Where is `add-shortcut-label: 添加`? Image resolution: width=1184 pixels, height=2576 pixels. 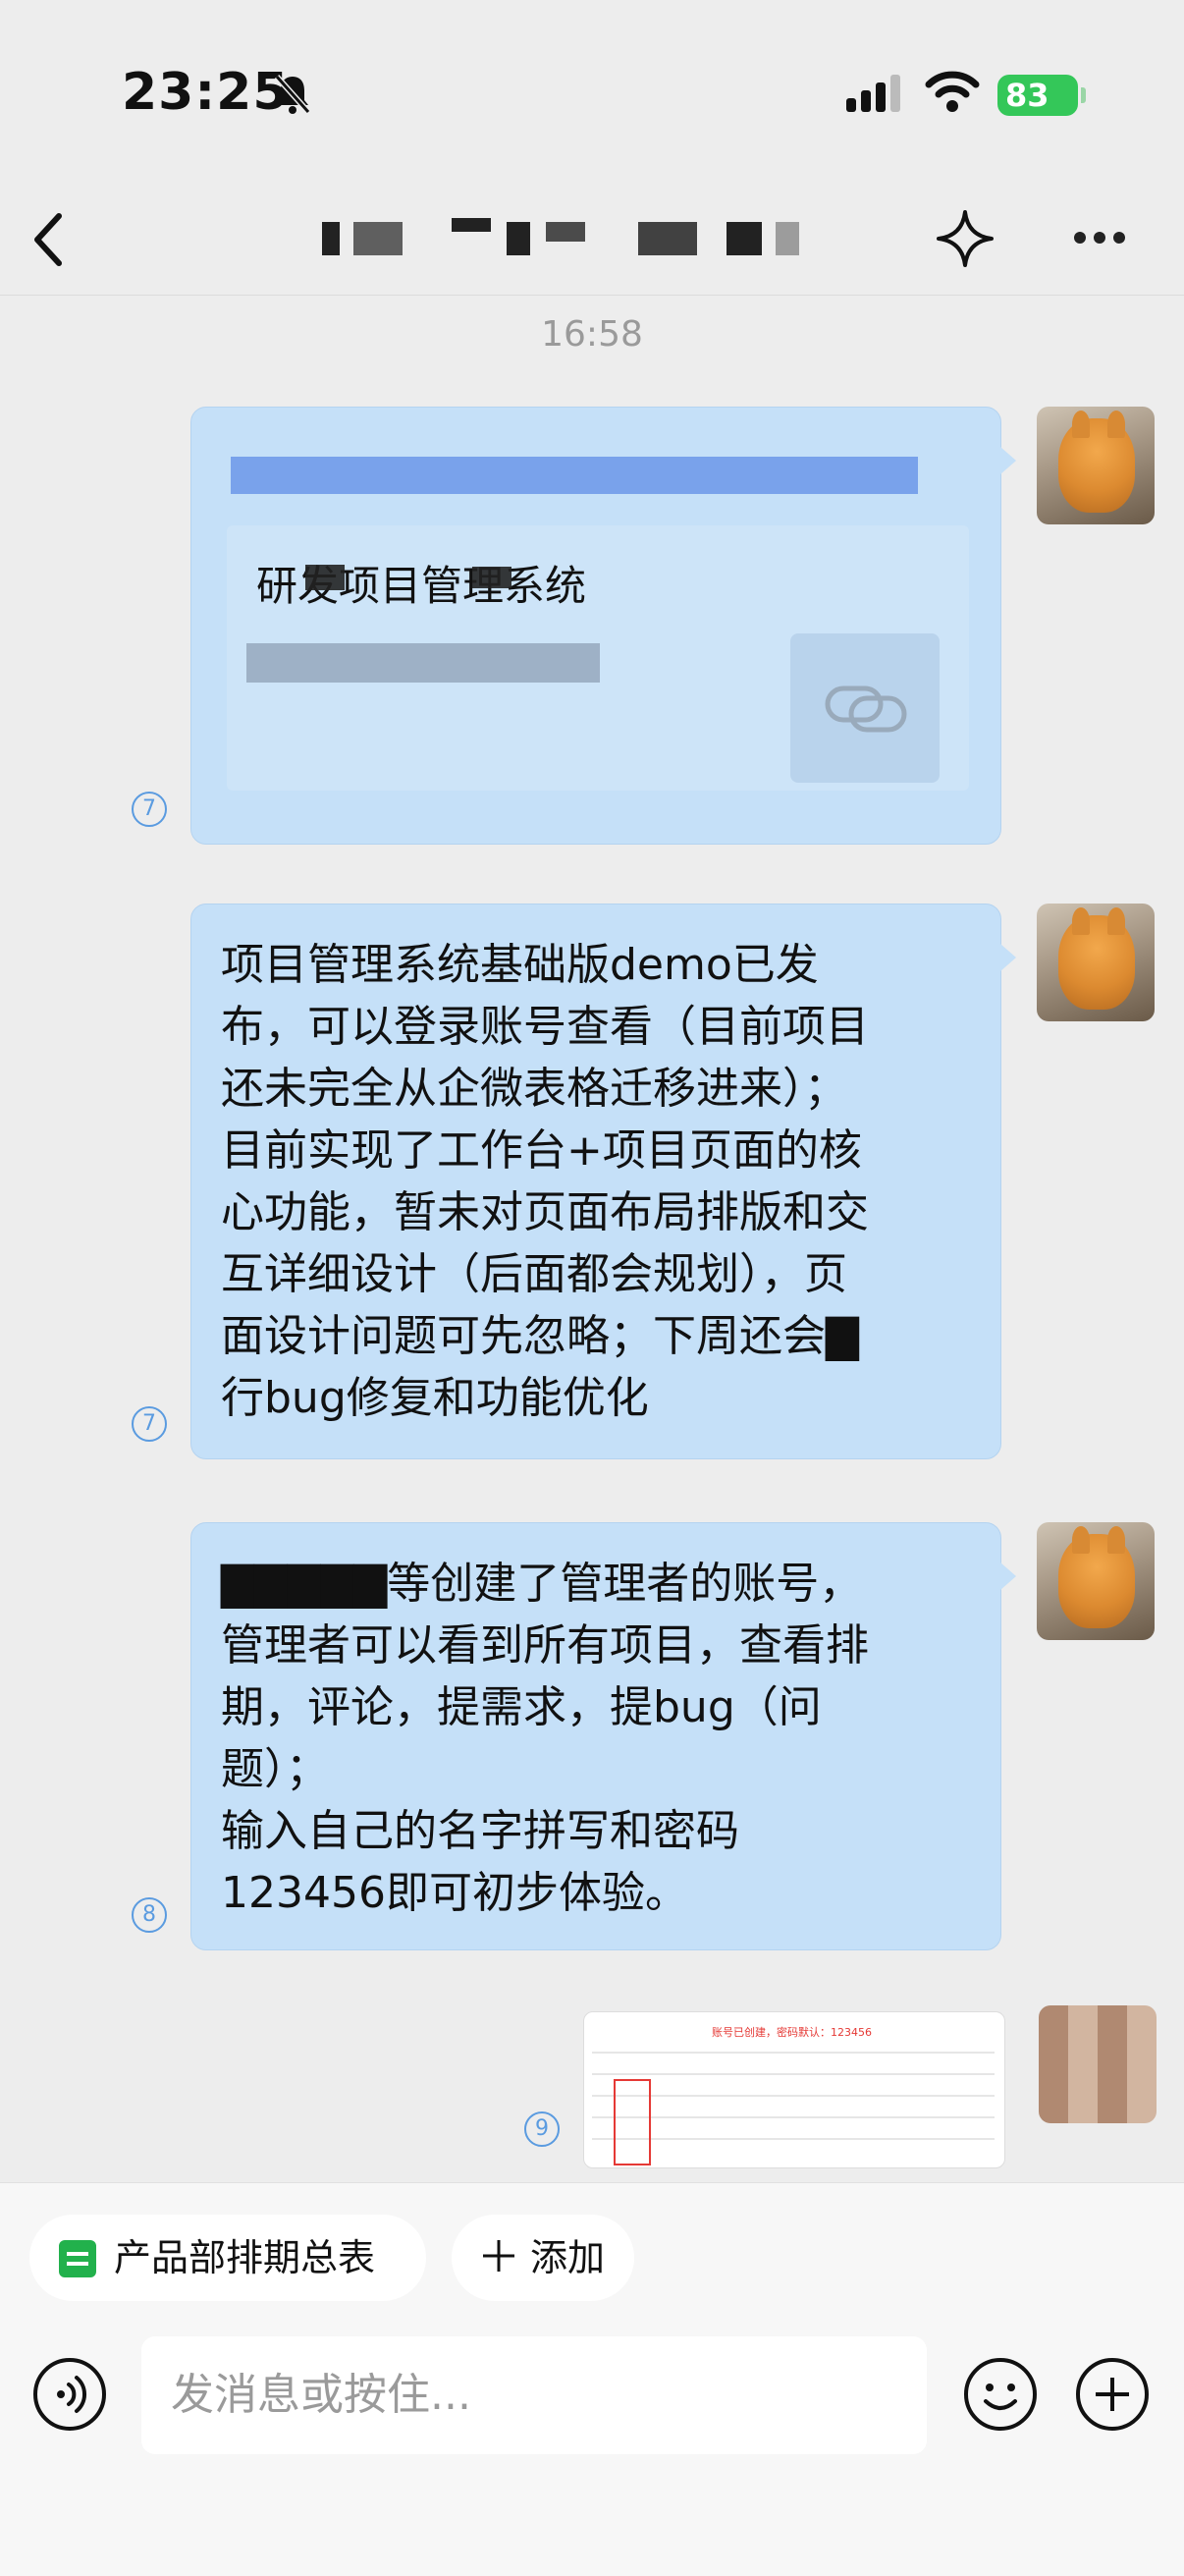
add-shortcut-label: 添加 is located at coordinates (568, 2258).